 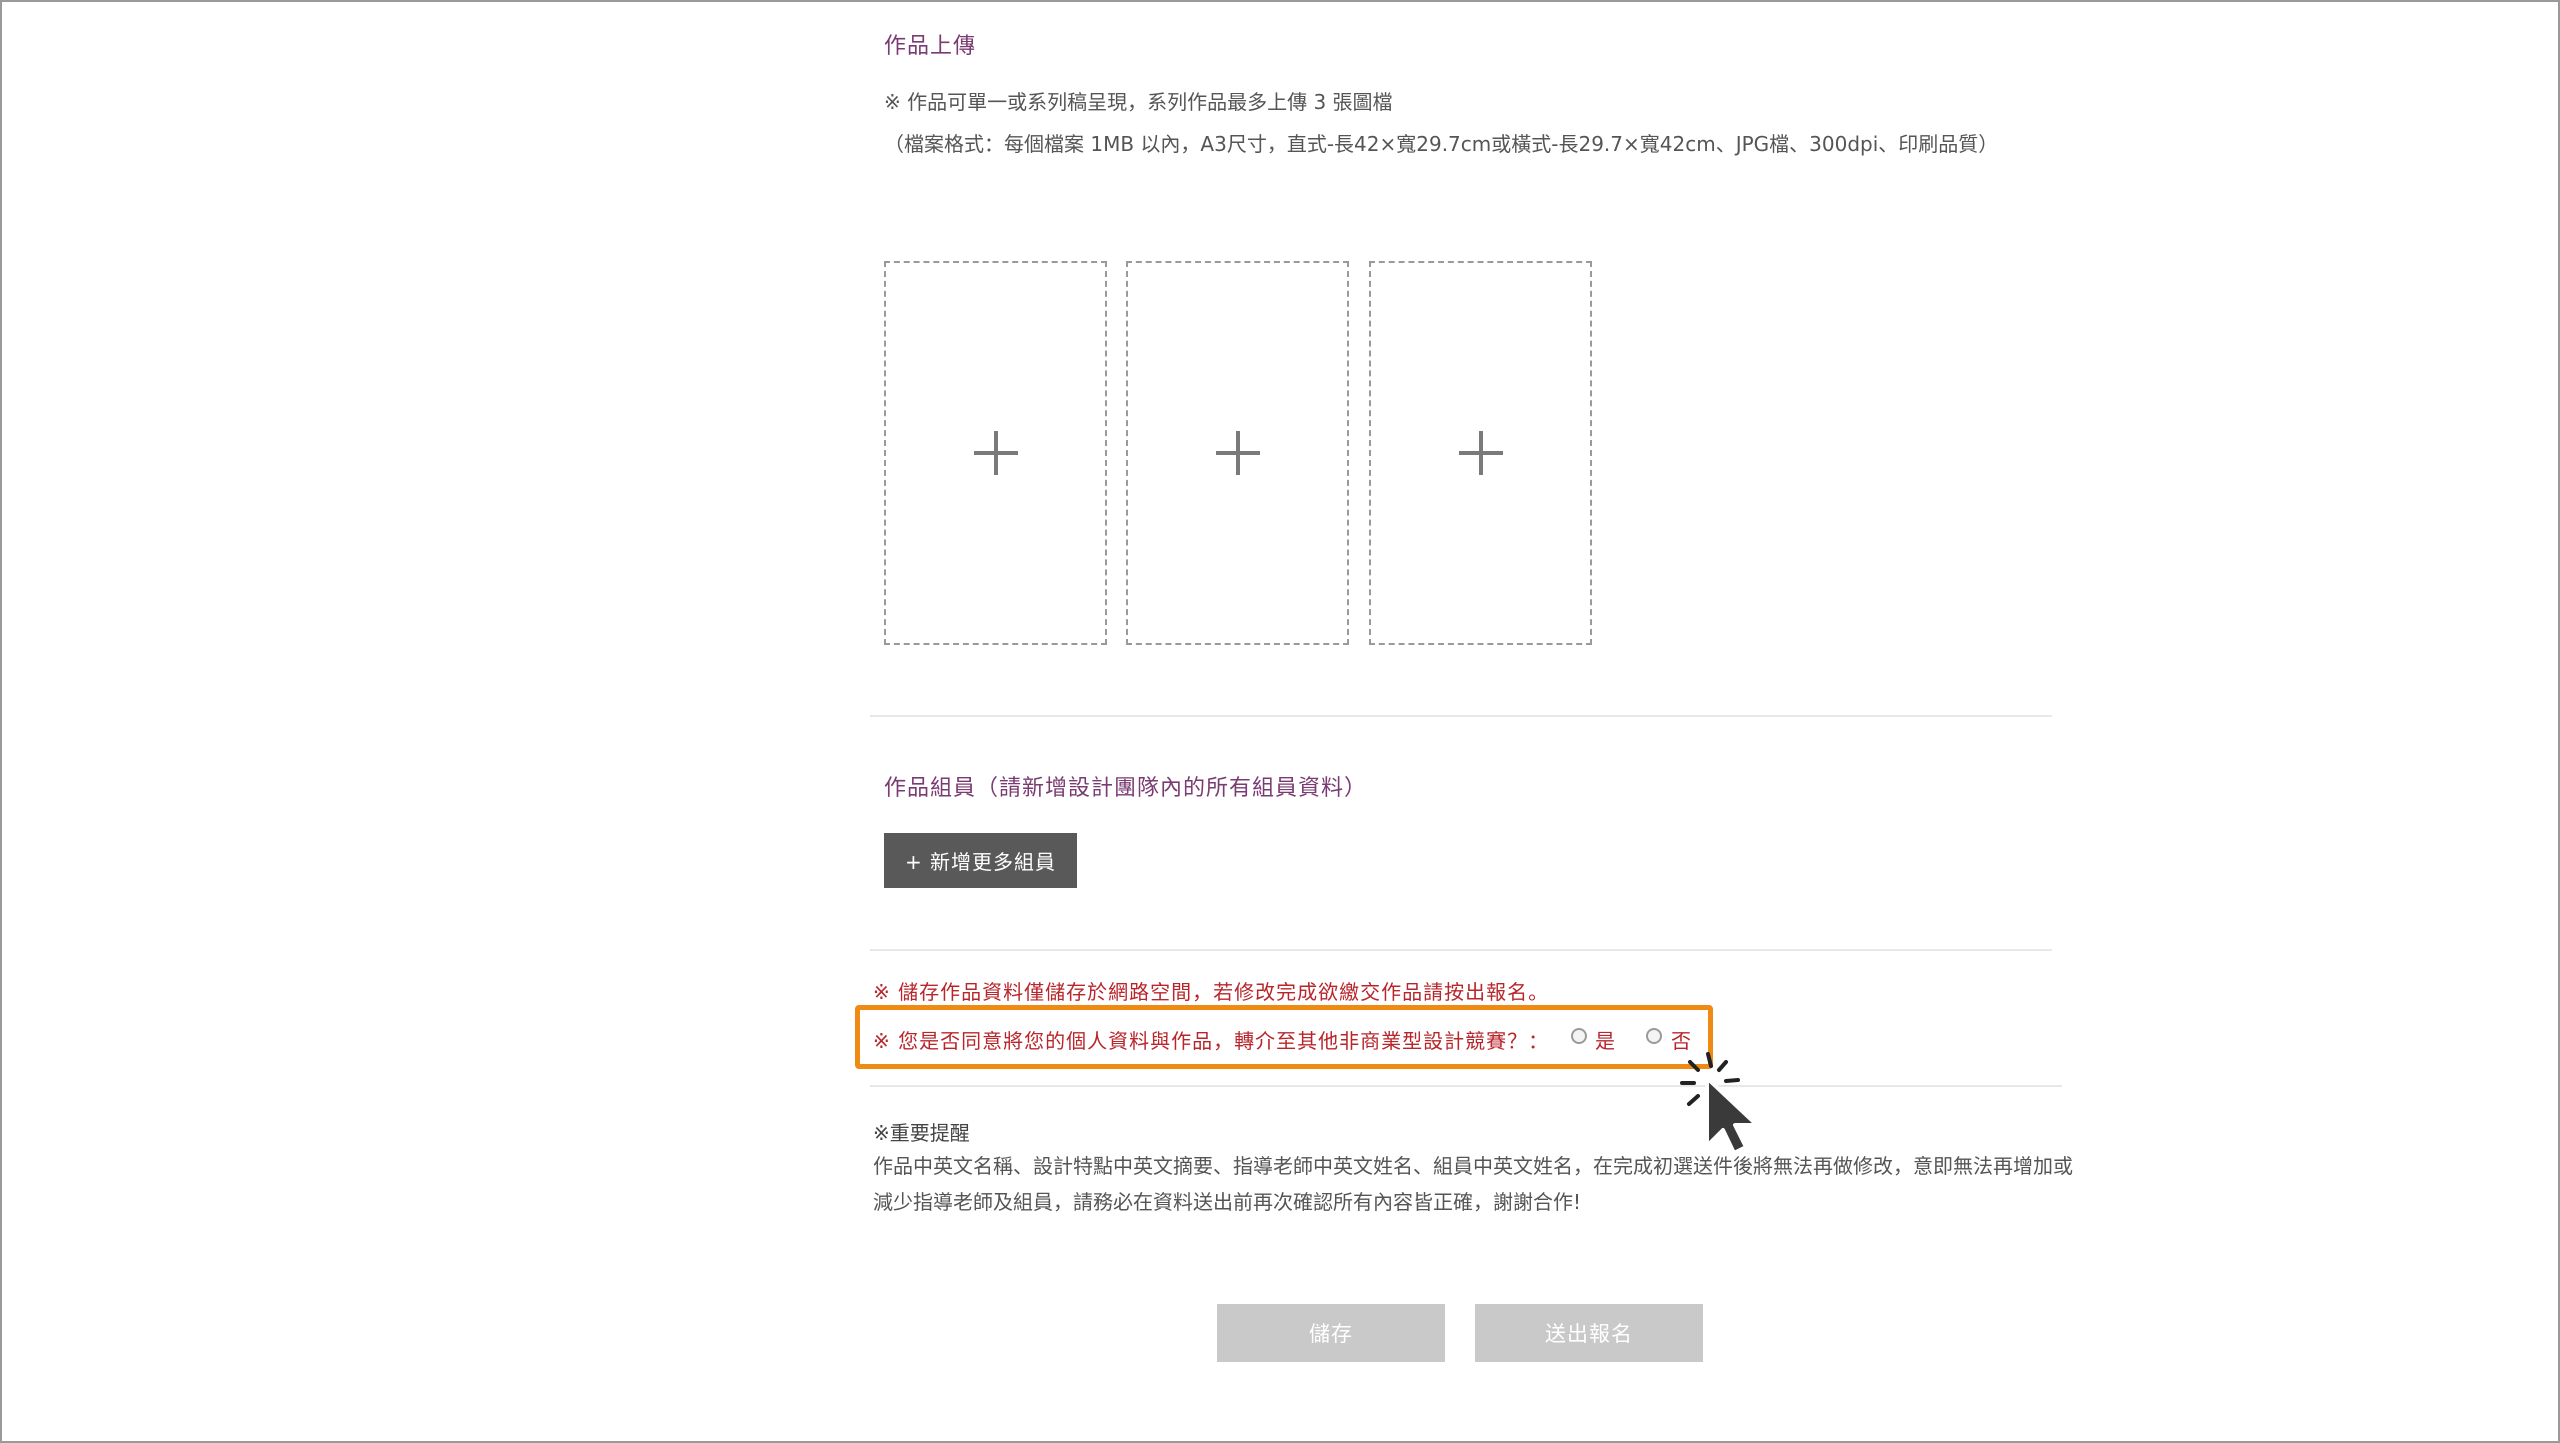 I want to click on add-member-button: + 新增更多組員, so click(x=980, y=860).